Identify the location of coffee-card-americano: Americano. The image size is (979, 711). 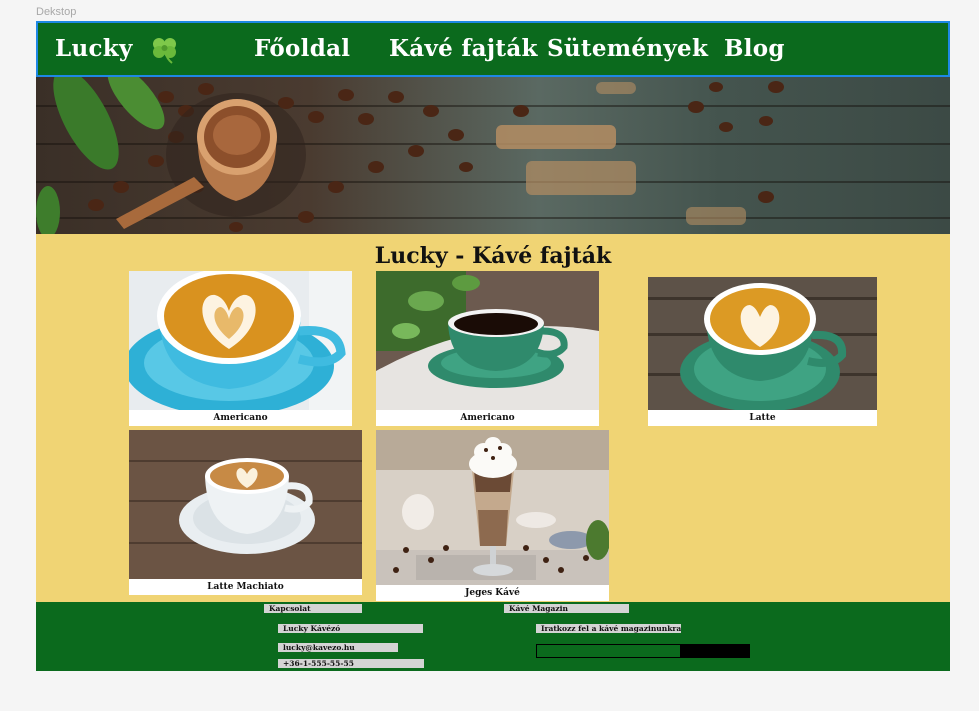
(240, 348).